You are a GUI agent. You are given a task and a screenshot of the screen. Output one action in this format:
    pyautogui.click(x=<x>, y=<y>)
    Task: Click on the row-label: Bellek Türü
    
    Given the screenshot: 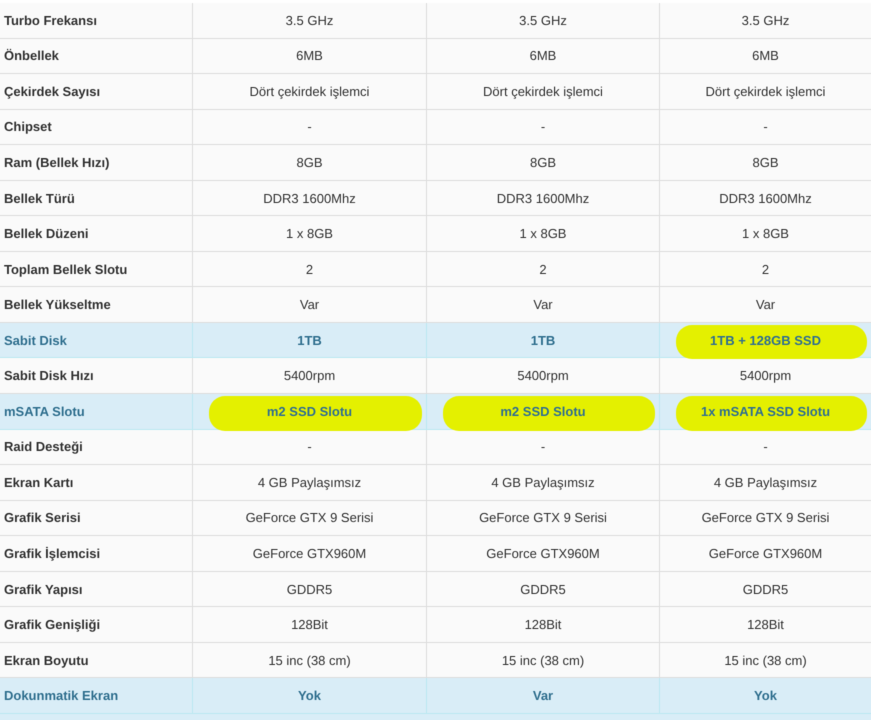 What is the action you would take?
    pyautogui.click(x=96, y=198)
    